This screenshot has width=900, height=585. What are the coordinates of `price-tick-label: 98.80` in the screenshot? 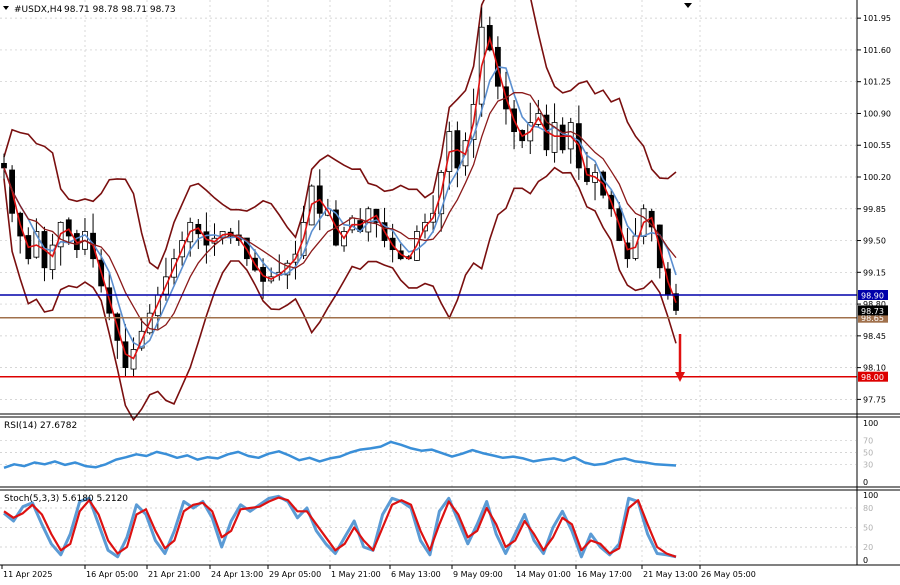 It's located at (874, 304).